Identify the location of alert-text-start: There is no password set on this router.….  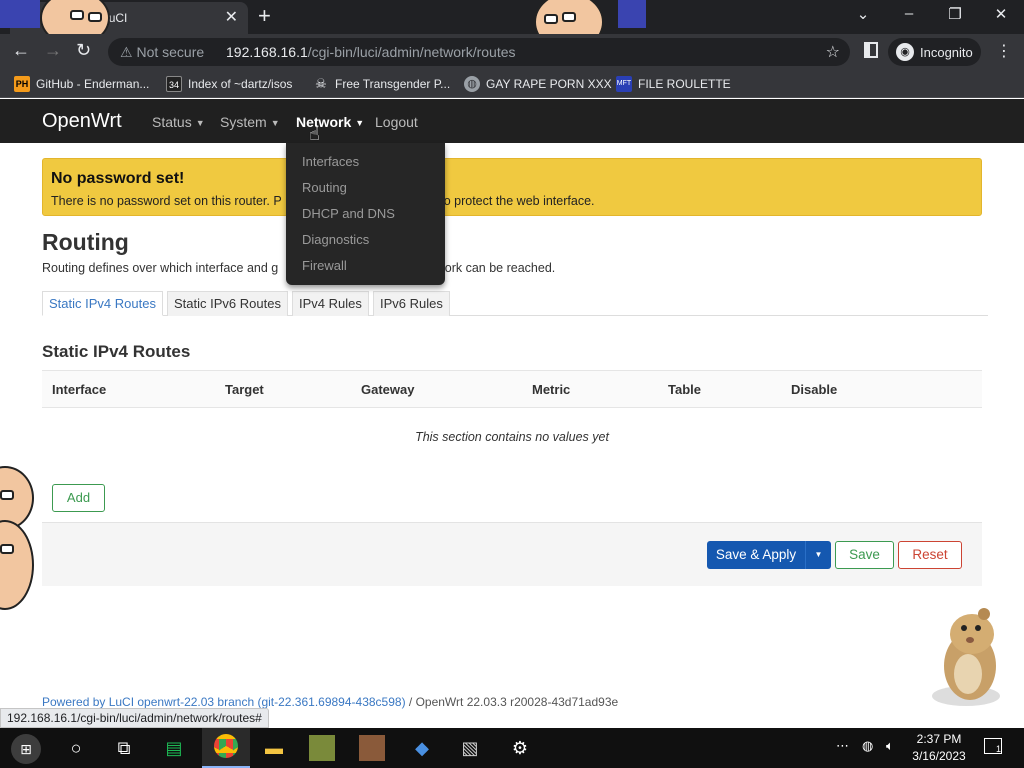
(166, 201).